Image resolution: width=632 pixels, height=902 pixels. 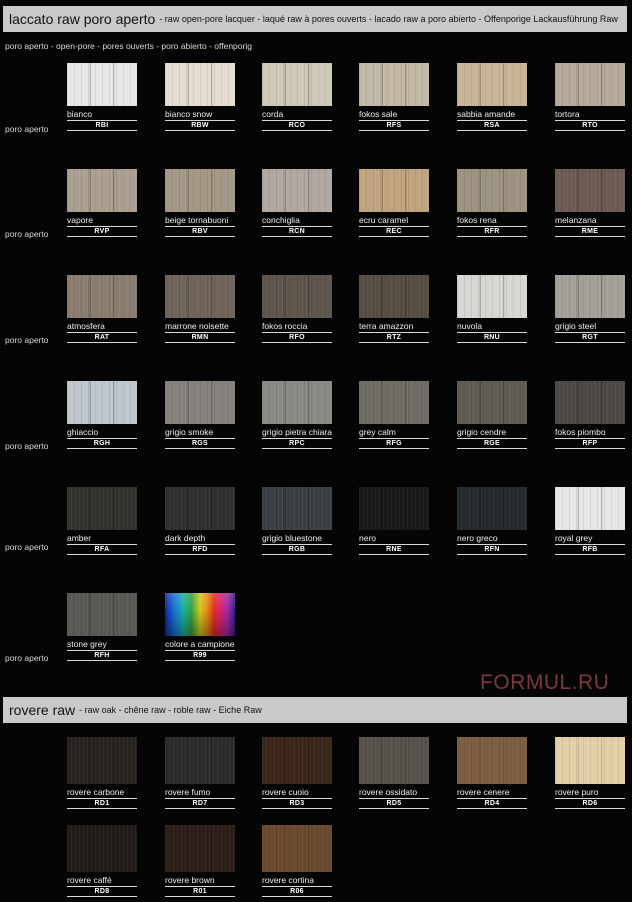 I want to click on swatch-name: conchiglia, so click(x=281, y=220).